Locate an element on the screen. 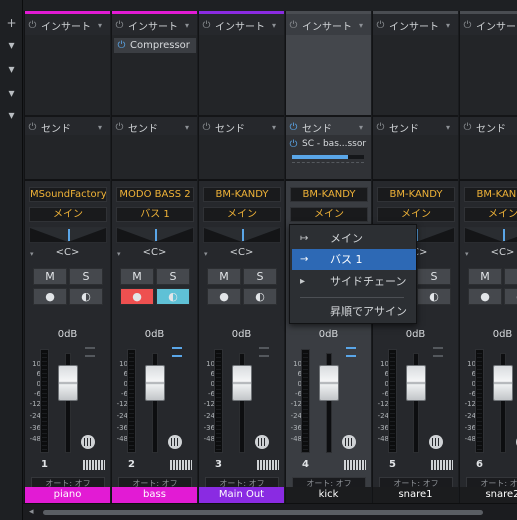 The width and height of the screenshot is (517, 520). insert-slot-area: ⏻ Compressor is located at coordinates (154, 75).